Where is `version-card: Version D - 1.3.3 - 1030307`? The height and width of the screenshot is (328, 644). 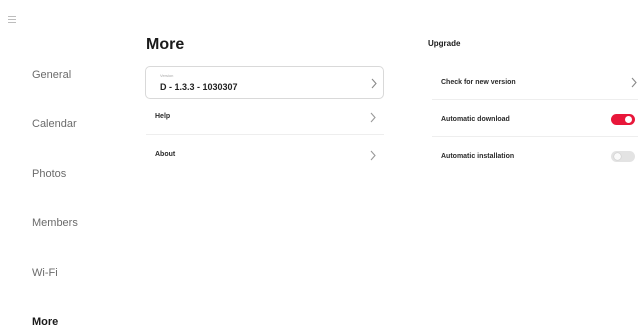
version-card: Version D - 1.3.3 - 1030307 is located at coordinates (264, 82).